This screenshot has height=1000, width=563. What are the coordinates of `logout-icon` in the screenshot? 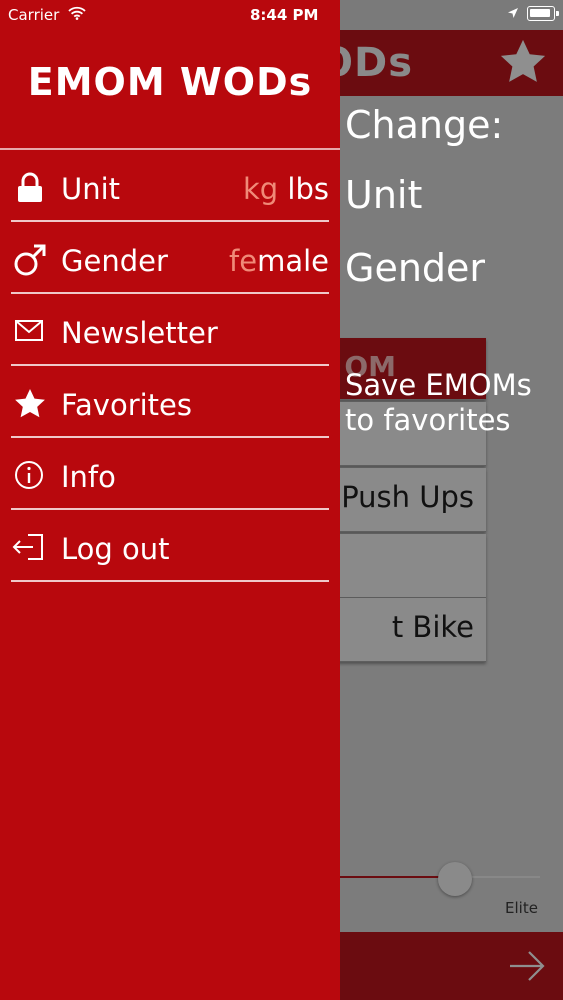 It's located at (27, 547).